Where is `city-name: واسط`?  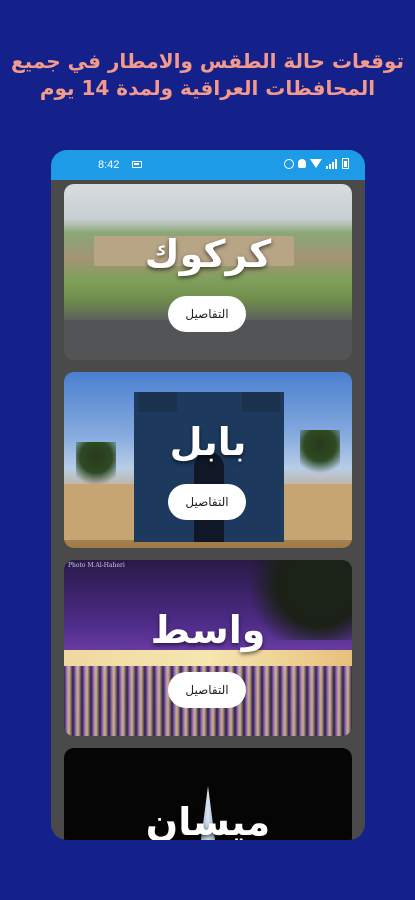 city-name: واسط is located at coordinates (208, 630).